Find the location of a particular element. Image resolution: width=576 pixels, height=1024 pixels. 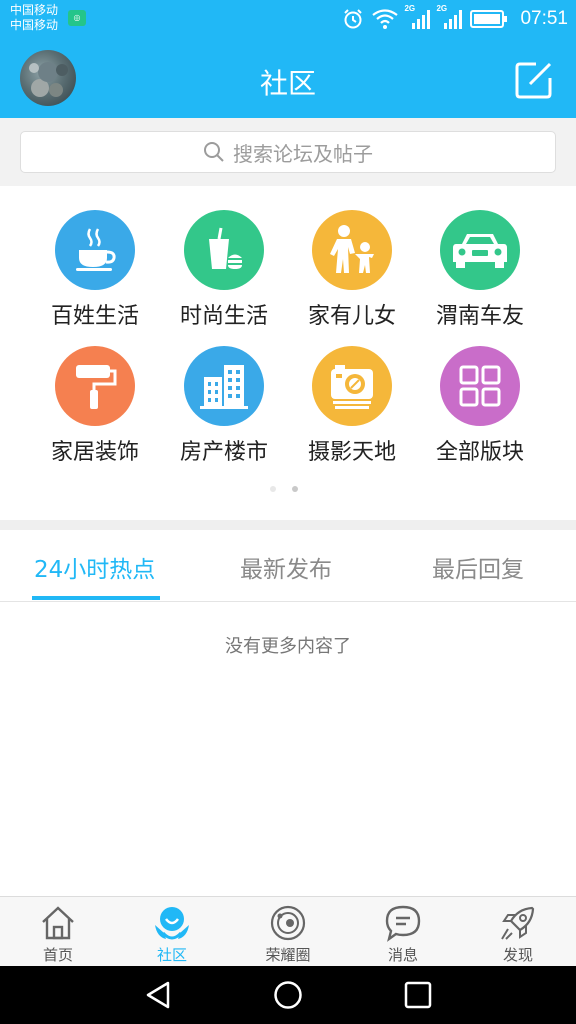

home-button is located at coordinates (288, 995).